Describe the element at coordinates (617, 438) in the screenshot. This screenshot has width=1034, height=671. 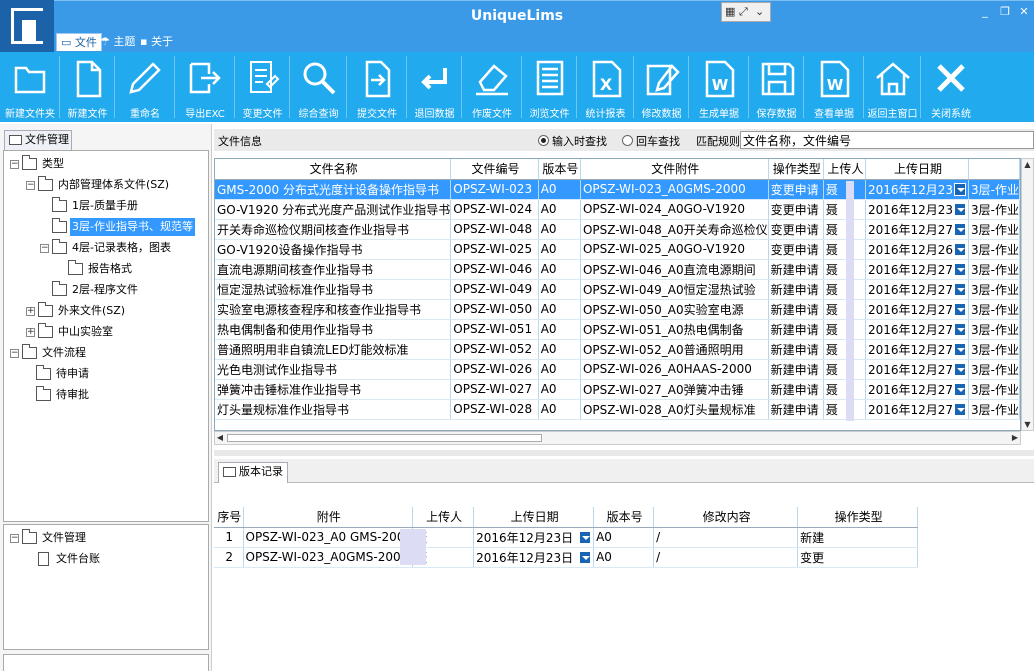
I see `horizontal-scrollbar: ◀ ▶` at that location.